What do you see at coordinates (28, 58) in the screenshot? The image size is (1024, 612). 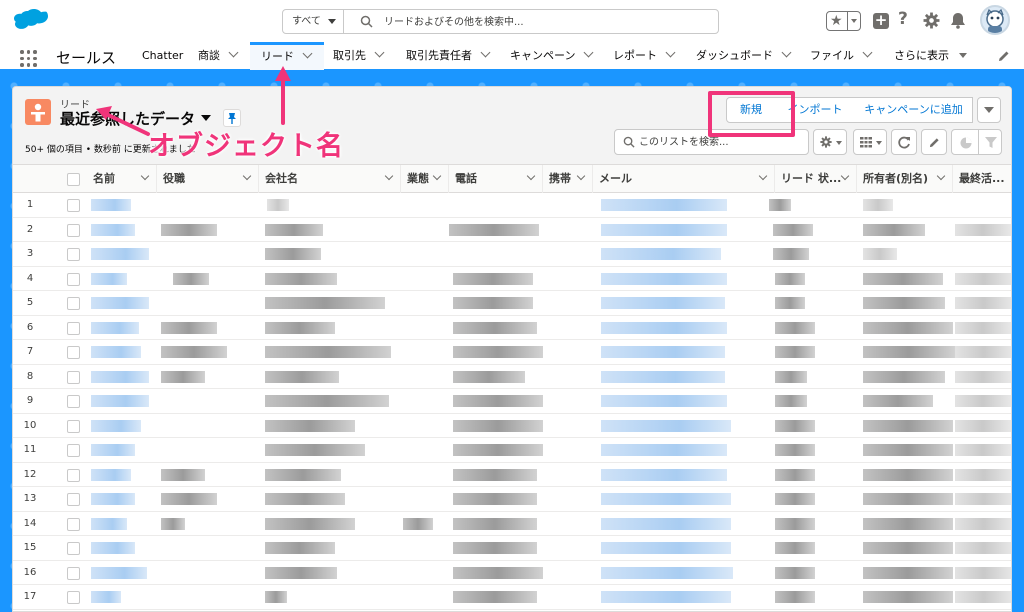 I see `app-launcher-icon` at bounding box center [28, 58].